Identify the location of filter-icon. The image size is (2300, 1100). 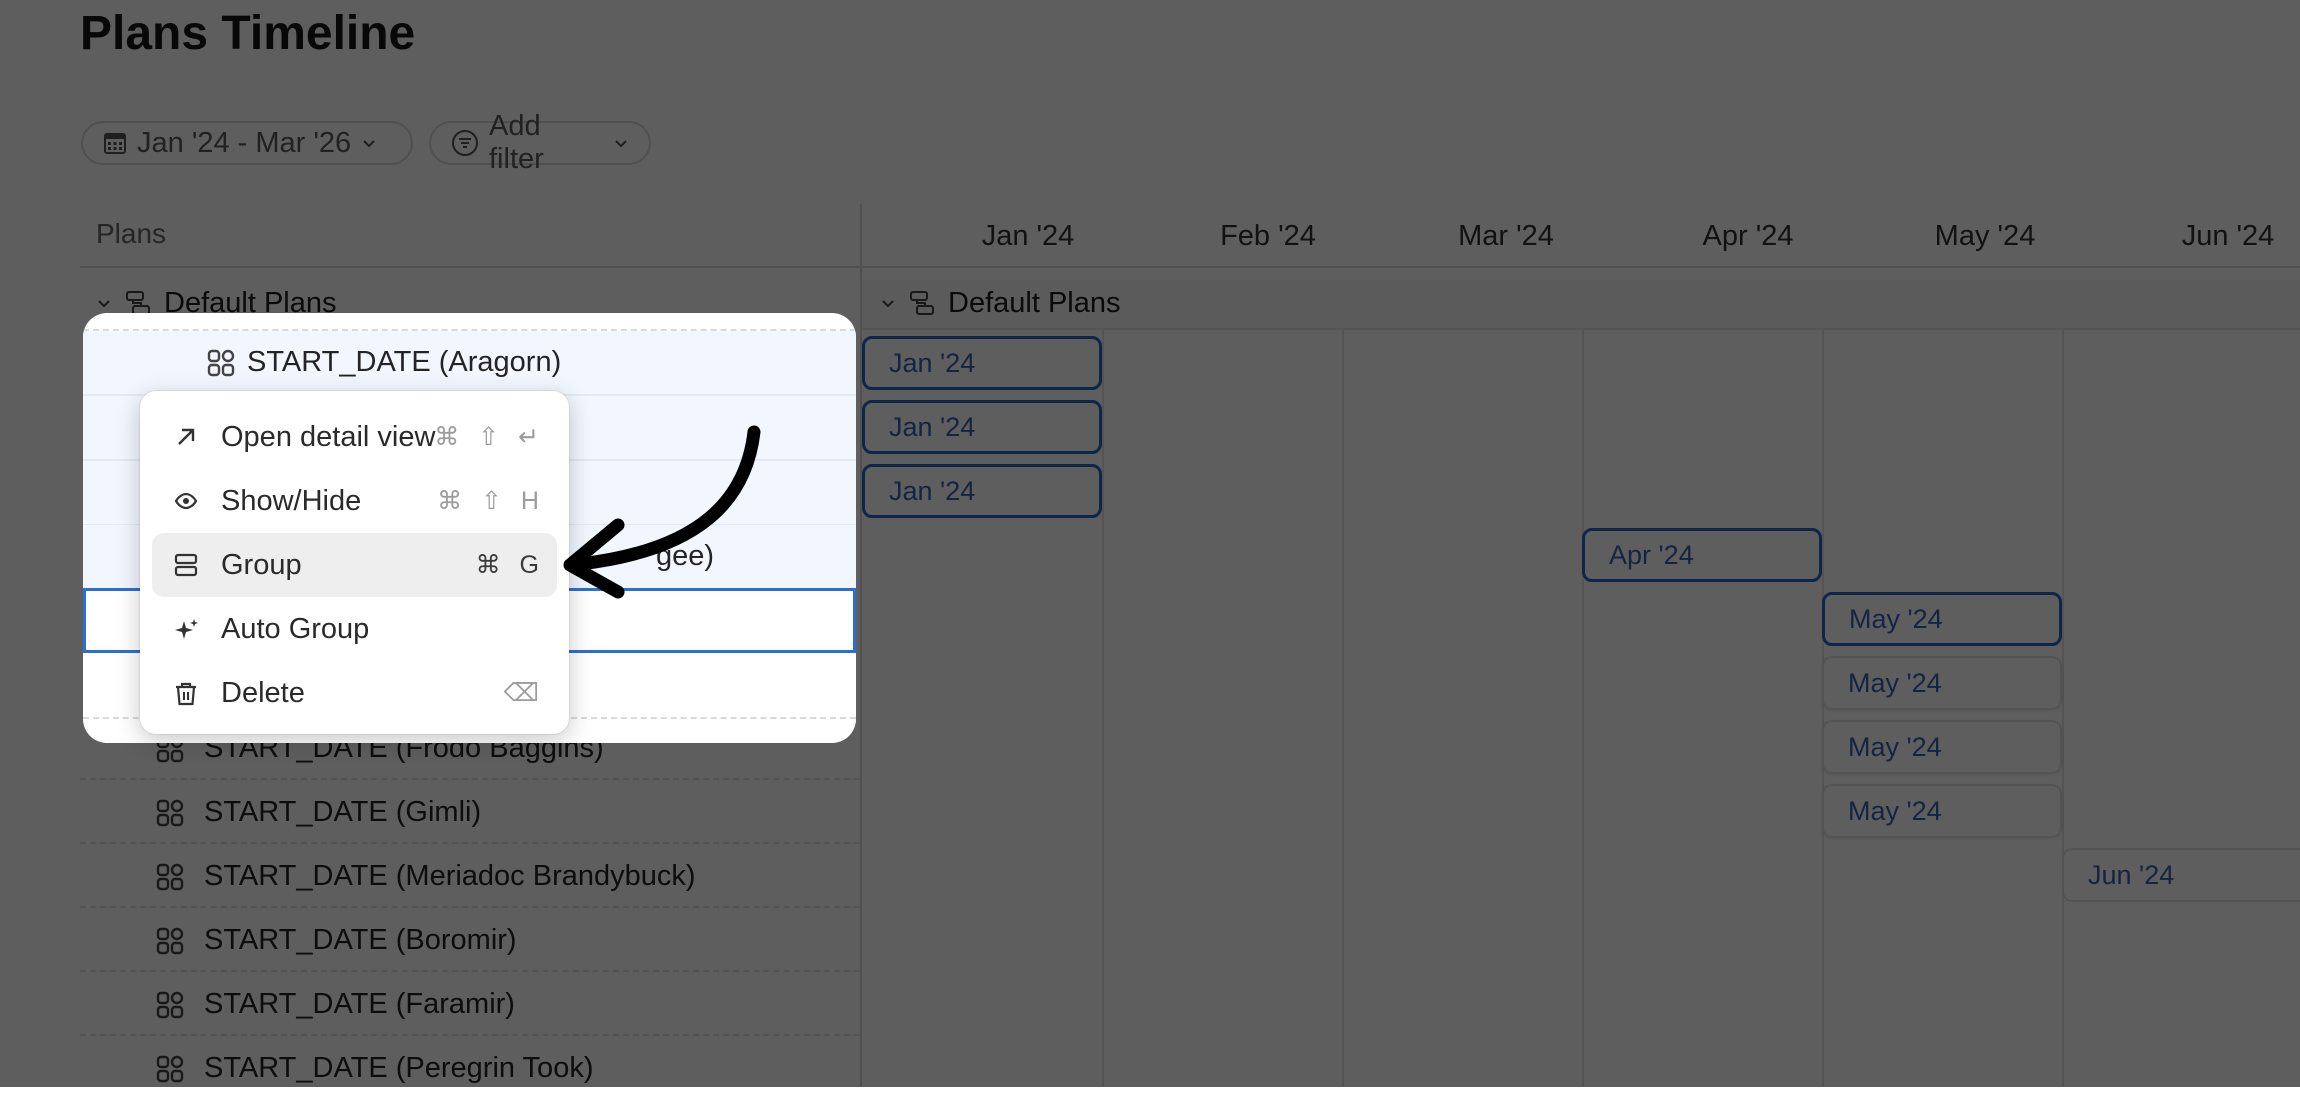
(465, 143).